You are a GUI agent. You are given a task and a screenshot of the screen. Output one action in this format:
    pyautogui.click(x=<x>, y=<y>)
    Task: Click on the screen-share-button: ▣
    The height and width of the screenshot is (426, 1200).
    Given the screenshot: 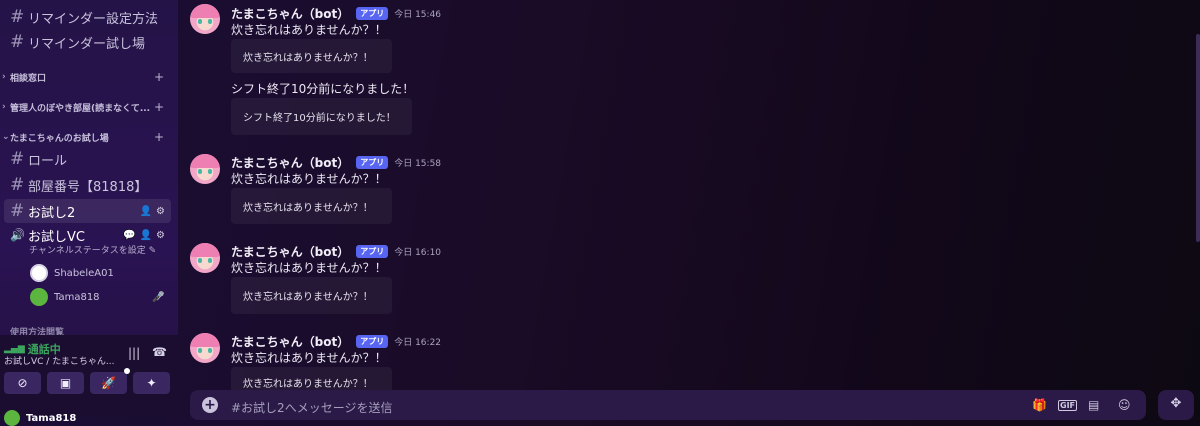 What is the action you would take?
    pyautogui.click(x=65, y=383)
    